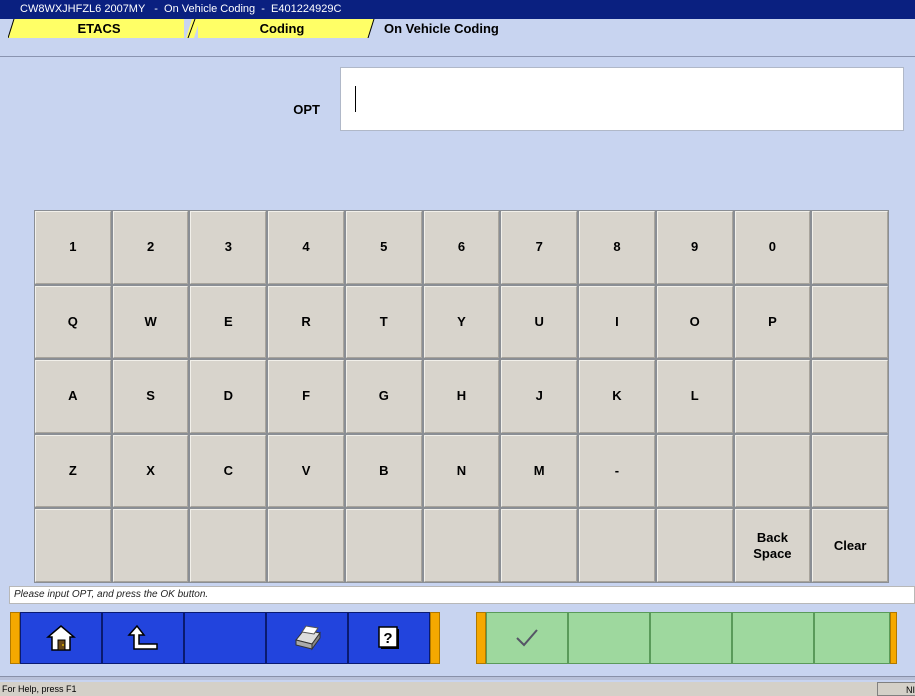 This screenshot has height=696, width=915. Describe the element at coordinates (228, 471) in the screenshot. I see `key-c: C` at that location.